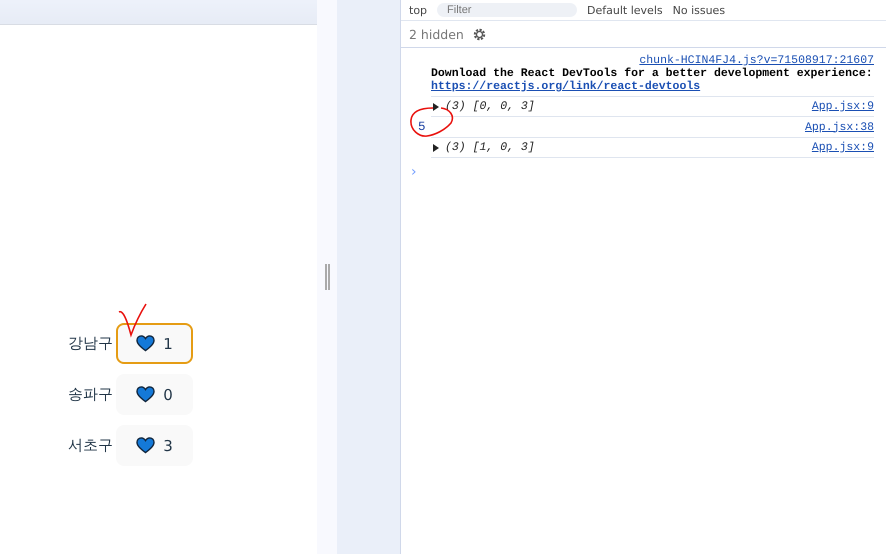  What do you see at coordinates (652, 60) in the screenshot?
I see `source-link: chunk-HCIN4FJ4.js?v=71508917:21607` at bounding box center [652, 60].